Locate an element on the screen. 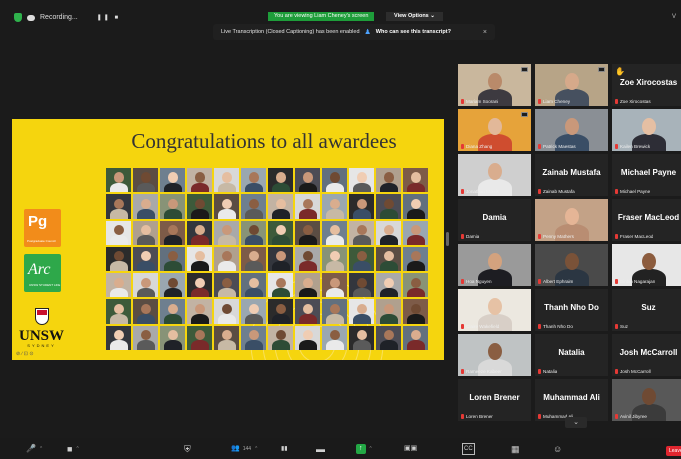  participant-tile: Damia Damia is located at coordinates (494, 220).